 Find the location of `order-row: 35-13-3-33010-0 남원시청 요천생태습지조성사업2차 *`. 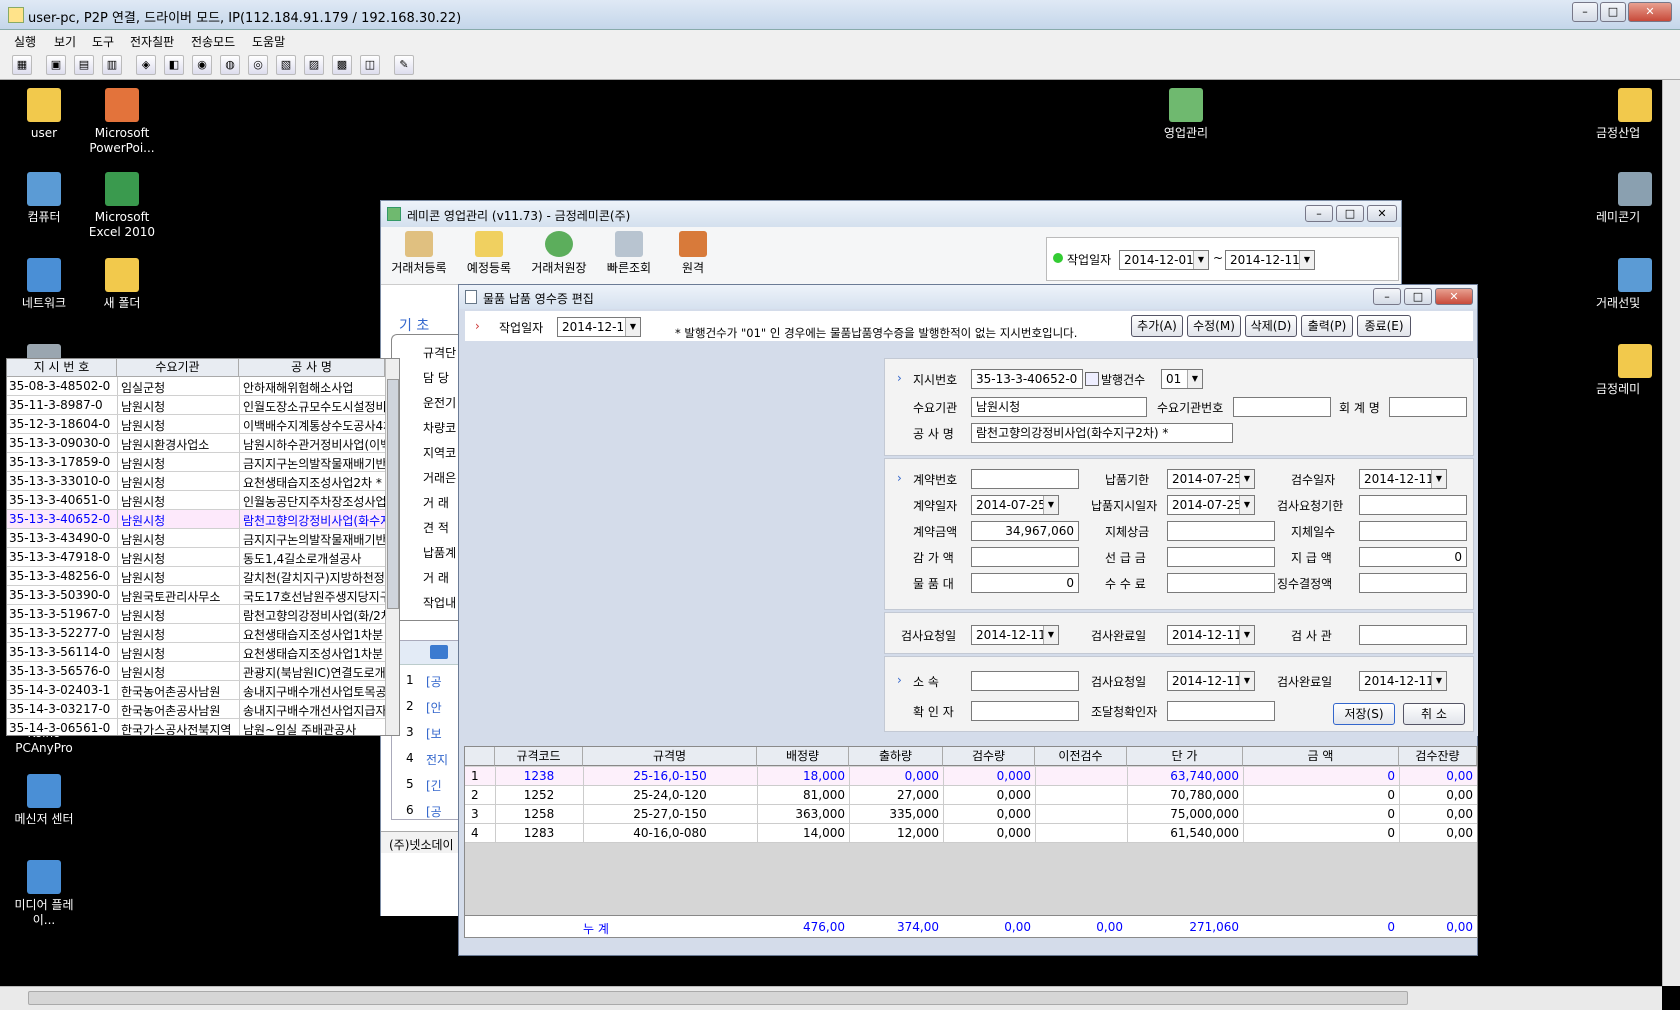

order-row: 35-13-3-33010-0 남원시청 요천생태습지조성사업2차 * is located at coordinates (196, 481).